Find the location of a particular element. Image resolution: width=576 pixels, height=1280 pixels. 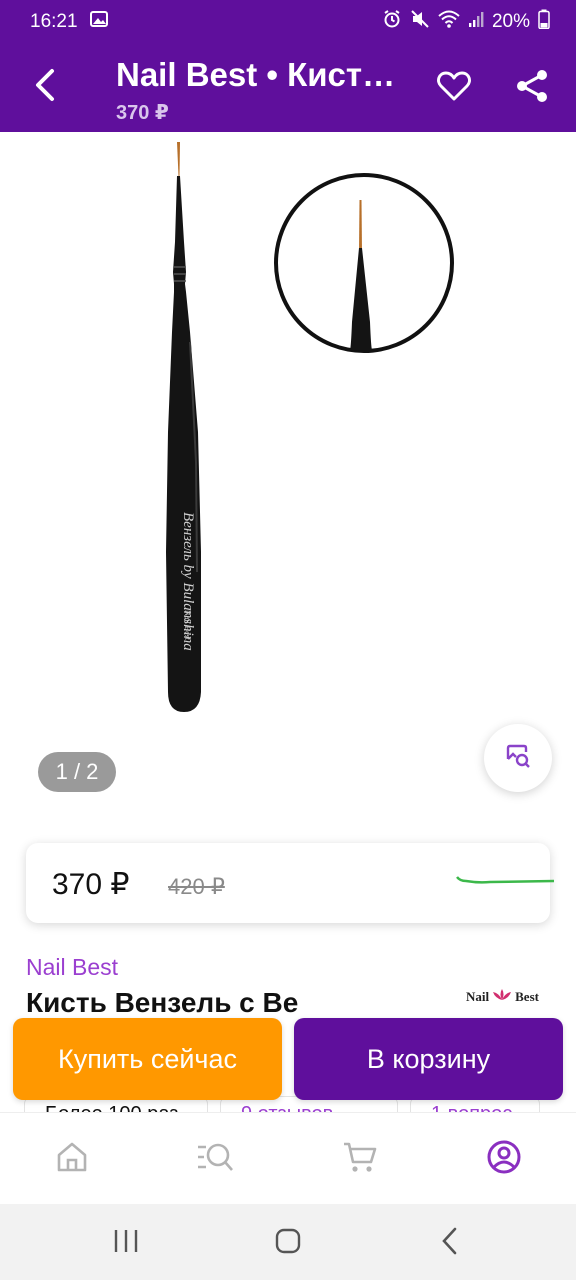

nav-profile is located at coordinates (504, 1159).